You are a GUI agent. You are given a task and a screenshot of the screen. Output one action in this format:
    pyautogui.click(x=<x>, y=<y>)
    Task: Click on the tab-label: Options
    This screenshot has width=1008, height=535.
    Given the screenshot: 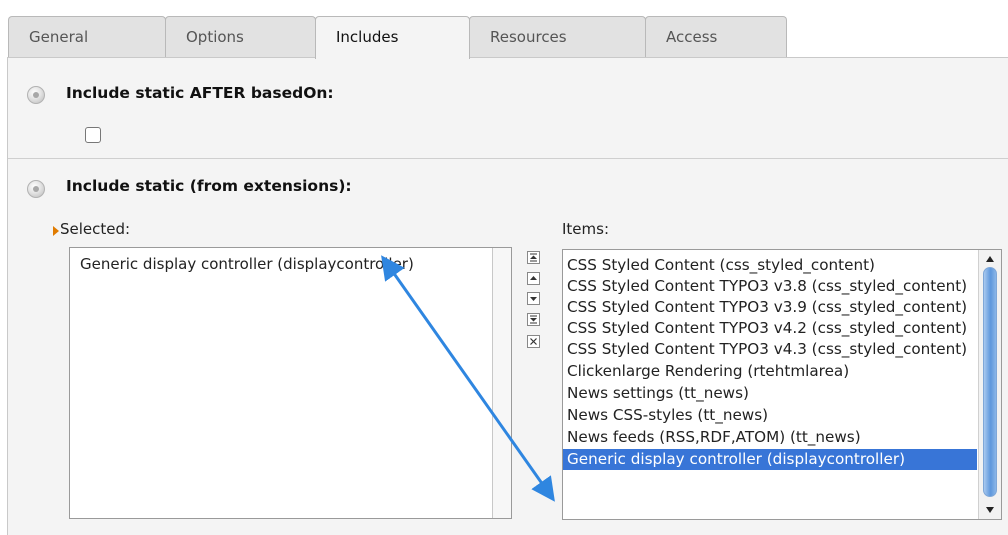 What is the action you would take?
    pyautogui.click(x=215, y=37)
    